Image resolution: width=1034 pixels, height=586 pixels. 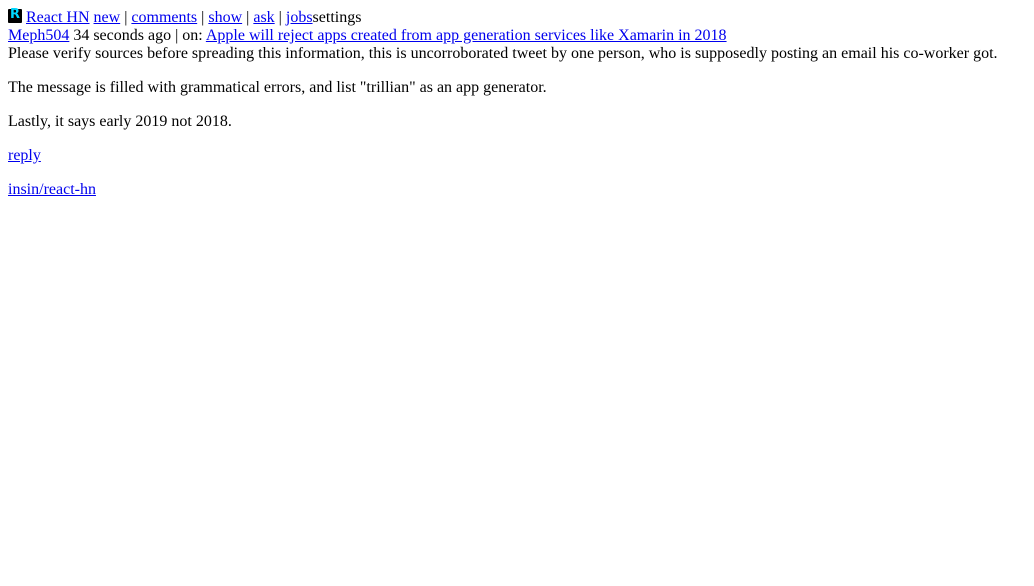 What do you see at coordinates (299, 17) in the screenshot?
I see `nav-jobs-link: jobs` at bounding box center [299, 17].